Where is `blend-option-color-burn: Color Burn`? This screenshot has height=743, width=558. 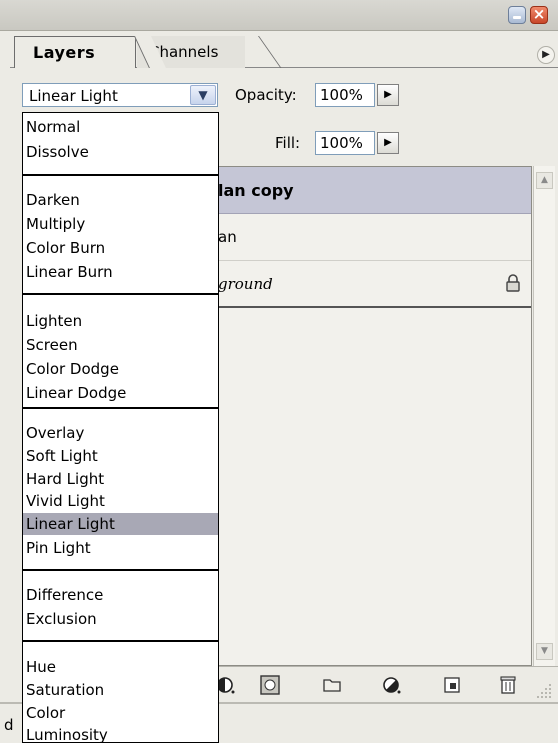 blend-option-color-burn: Color Burn is located at coordinates (120, 248).